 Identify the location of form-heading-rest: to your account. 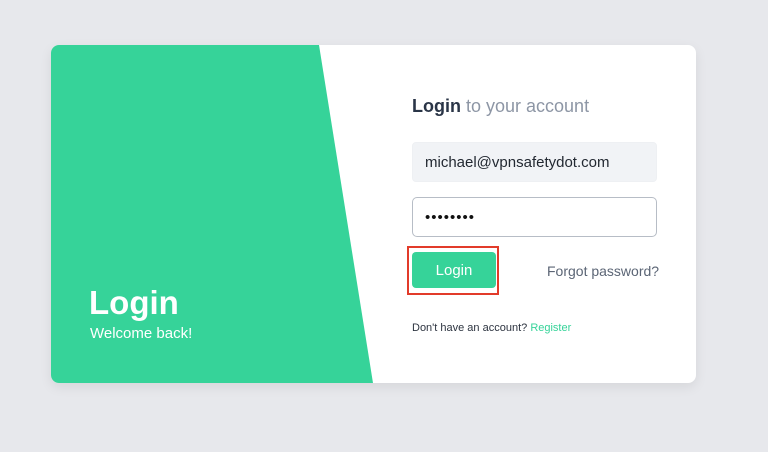
(528, 106).